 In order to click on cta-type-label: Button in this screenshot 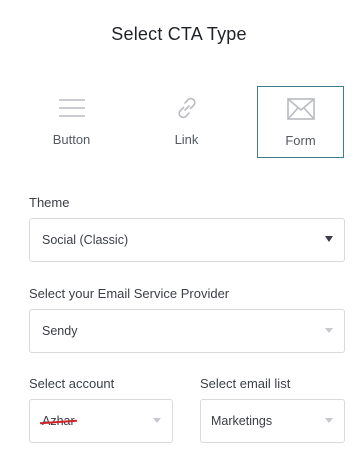, I will do `click(71, 139)`.